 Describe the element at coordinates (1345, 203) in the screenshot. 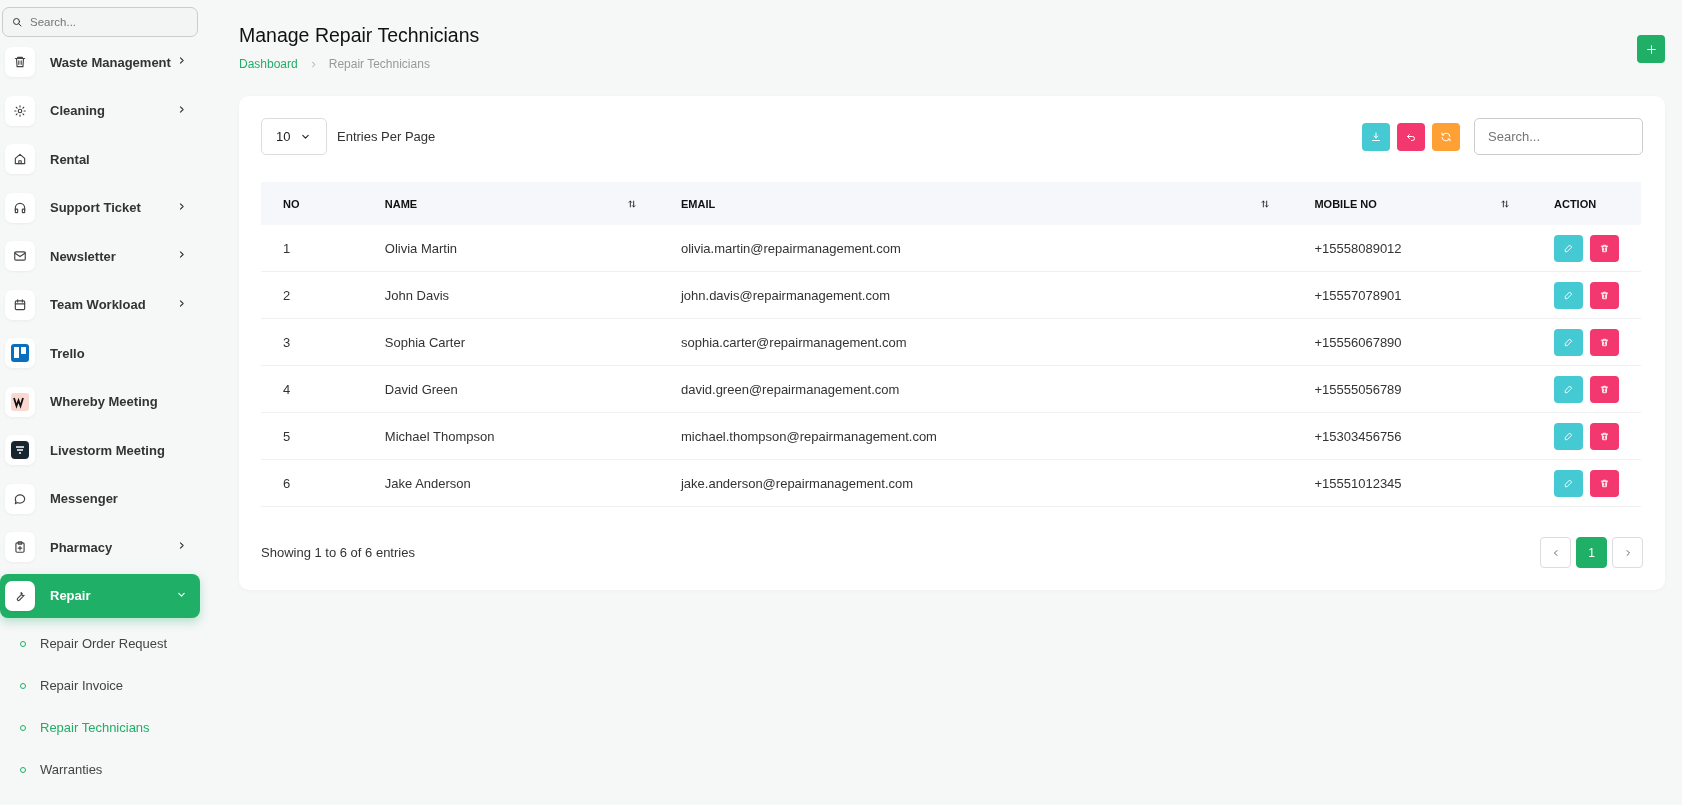

I see `column-header: MOBILE NO` at that location.